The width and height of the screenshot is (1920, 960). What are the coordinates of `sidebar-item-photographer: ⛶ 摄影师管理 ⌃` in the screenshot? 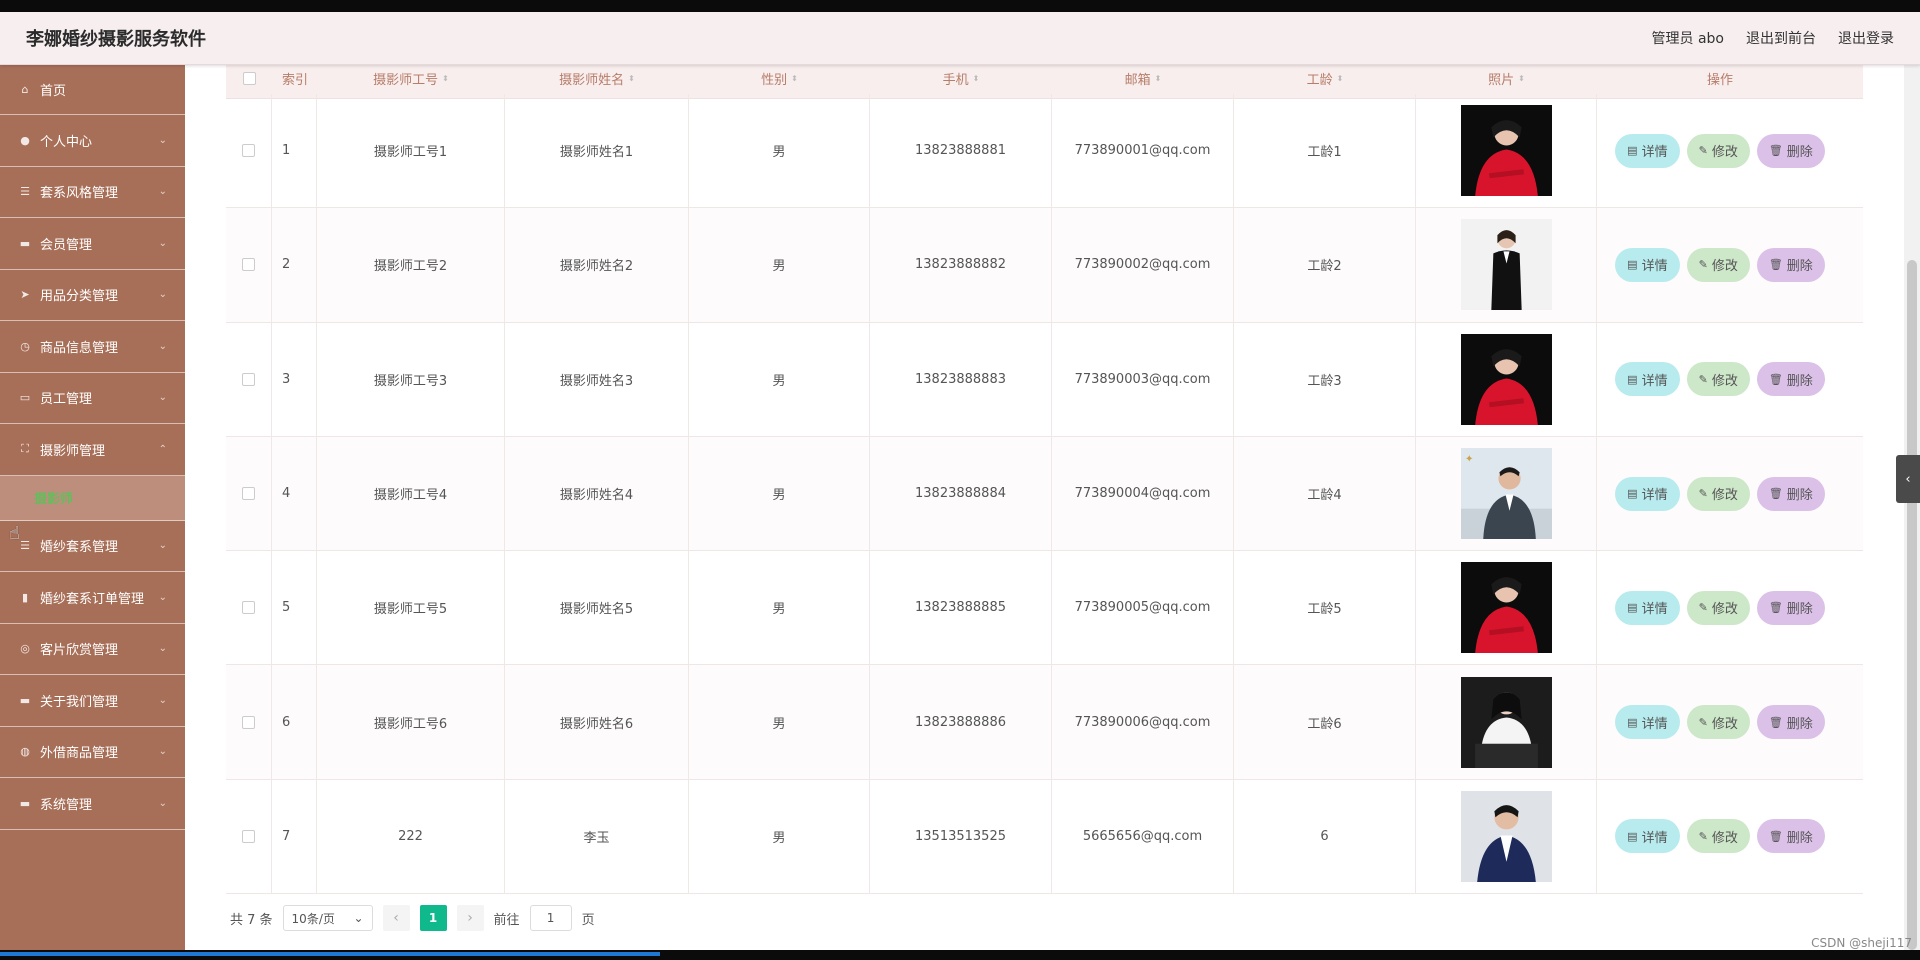 It's located at (92, 450).